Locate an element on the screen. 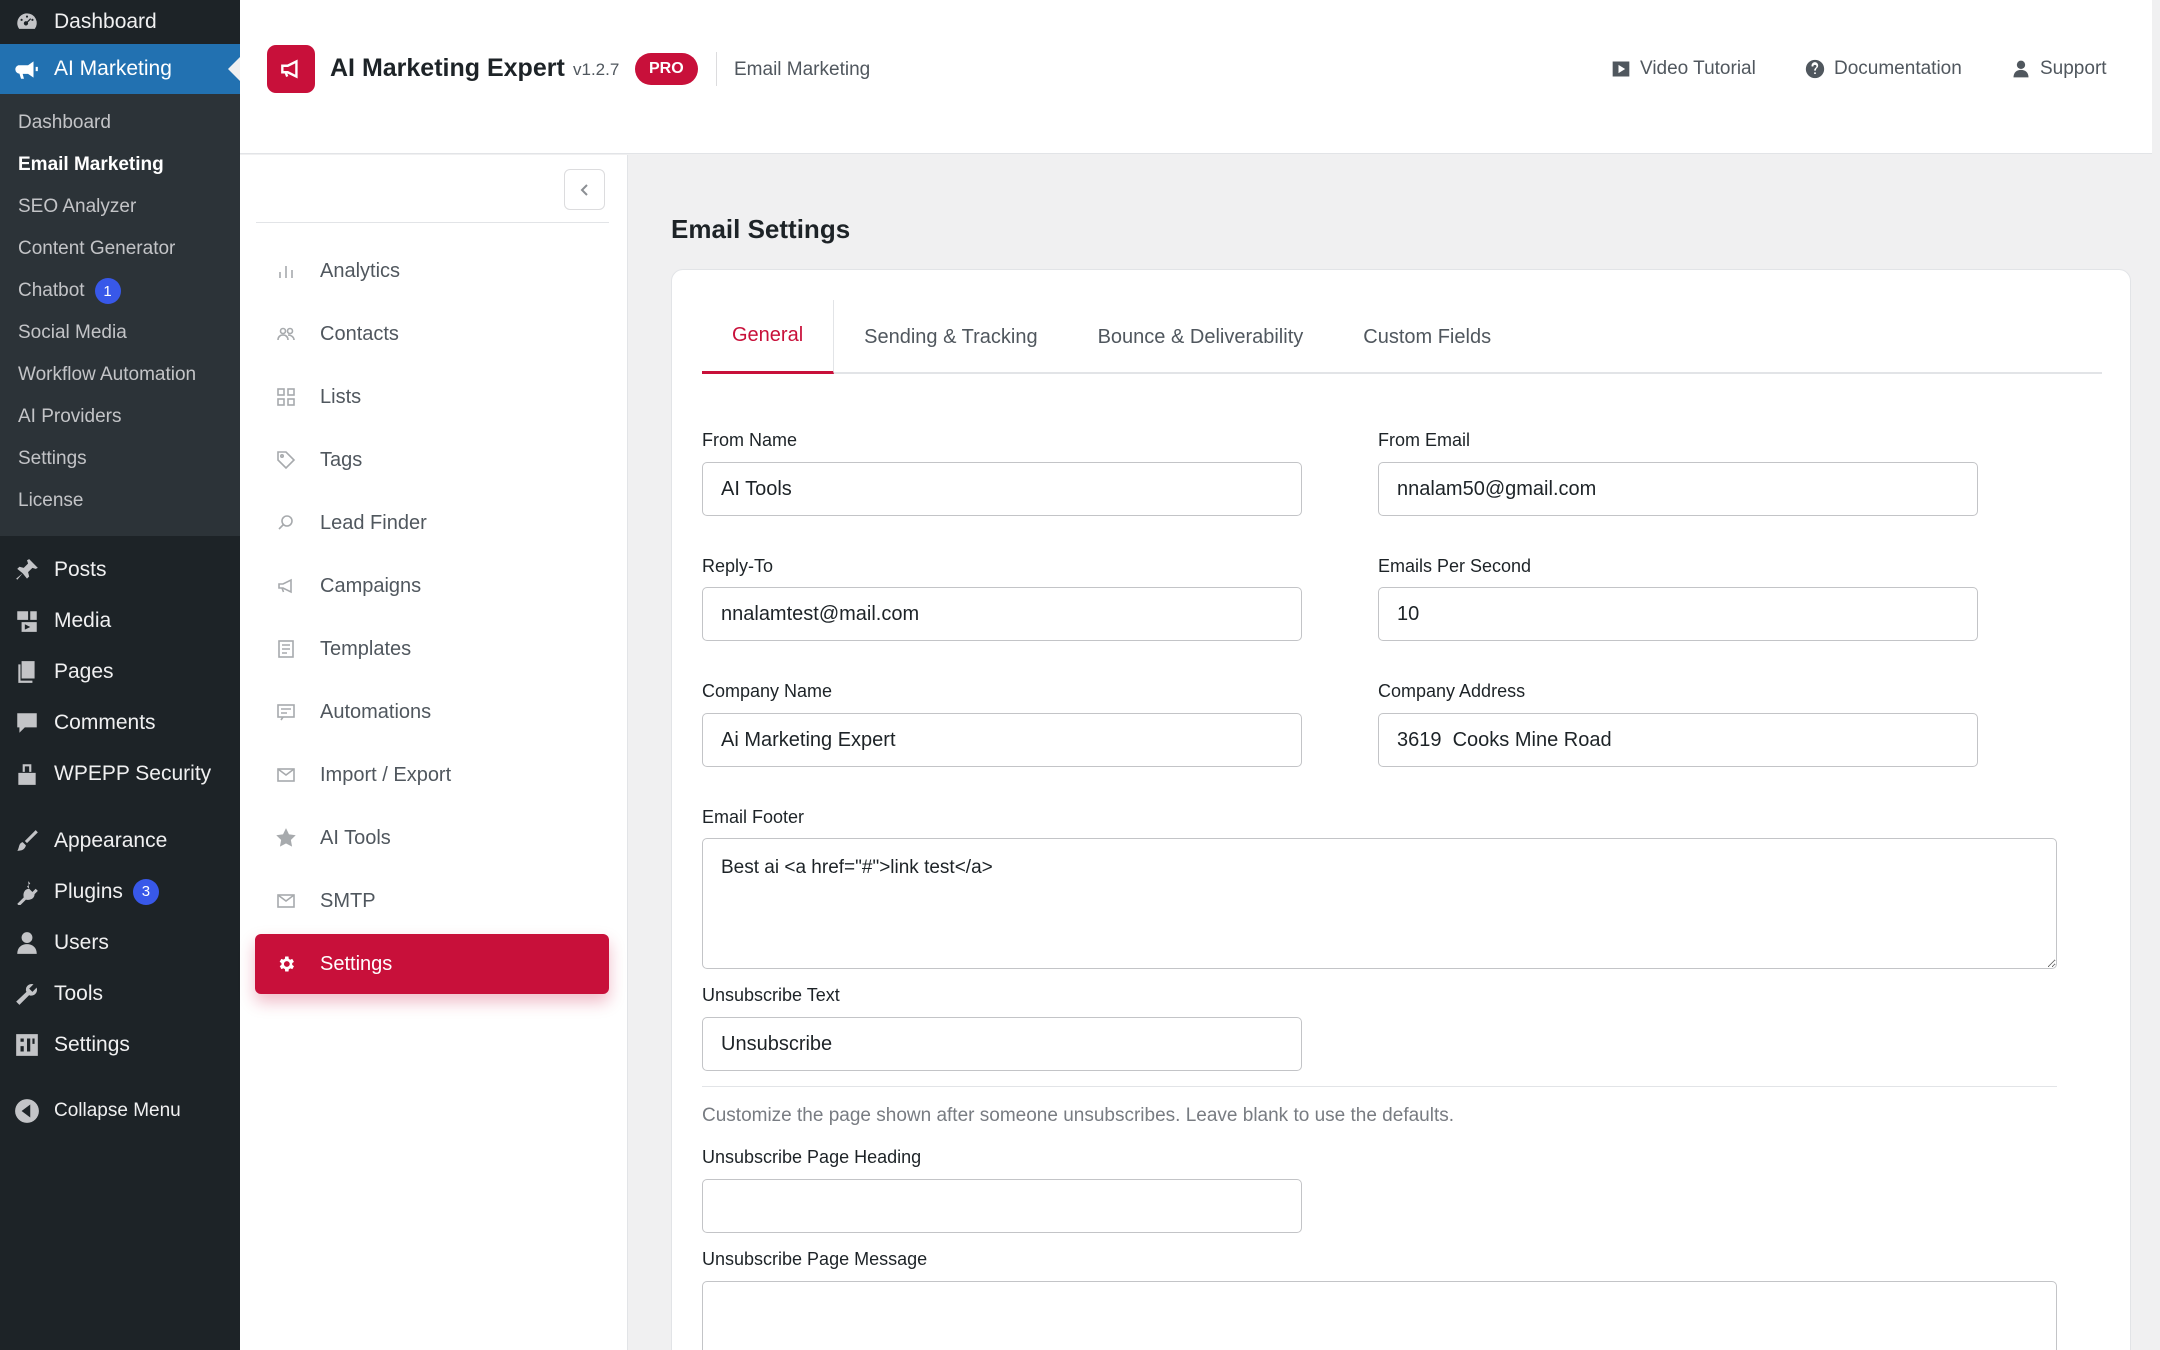  unsubscribe-page-heading-input is located at coordinates (1002, 1206).